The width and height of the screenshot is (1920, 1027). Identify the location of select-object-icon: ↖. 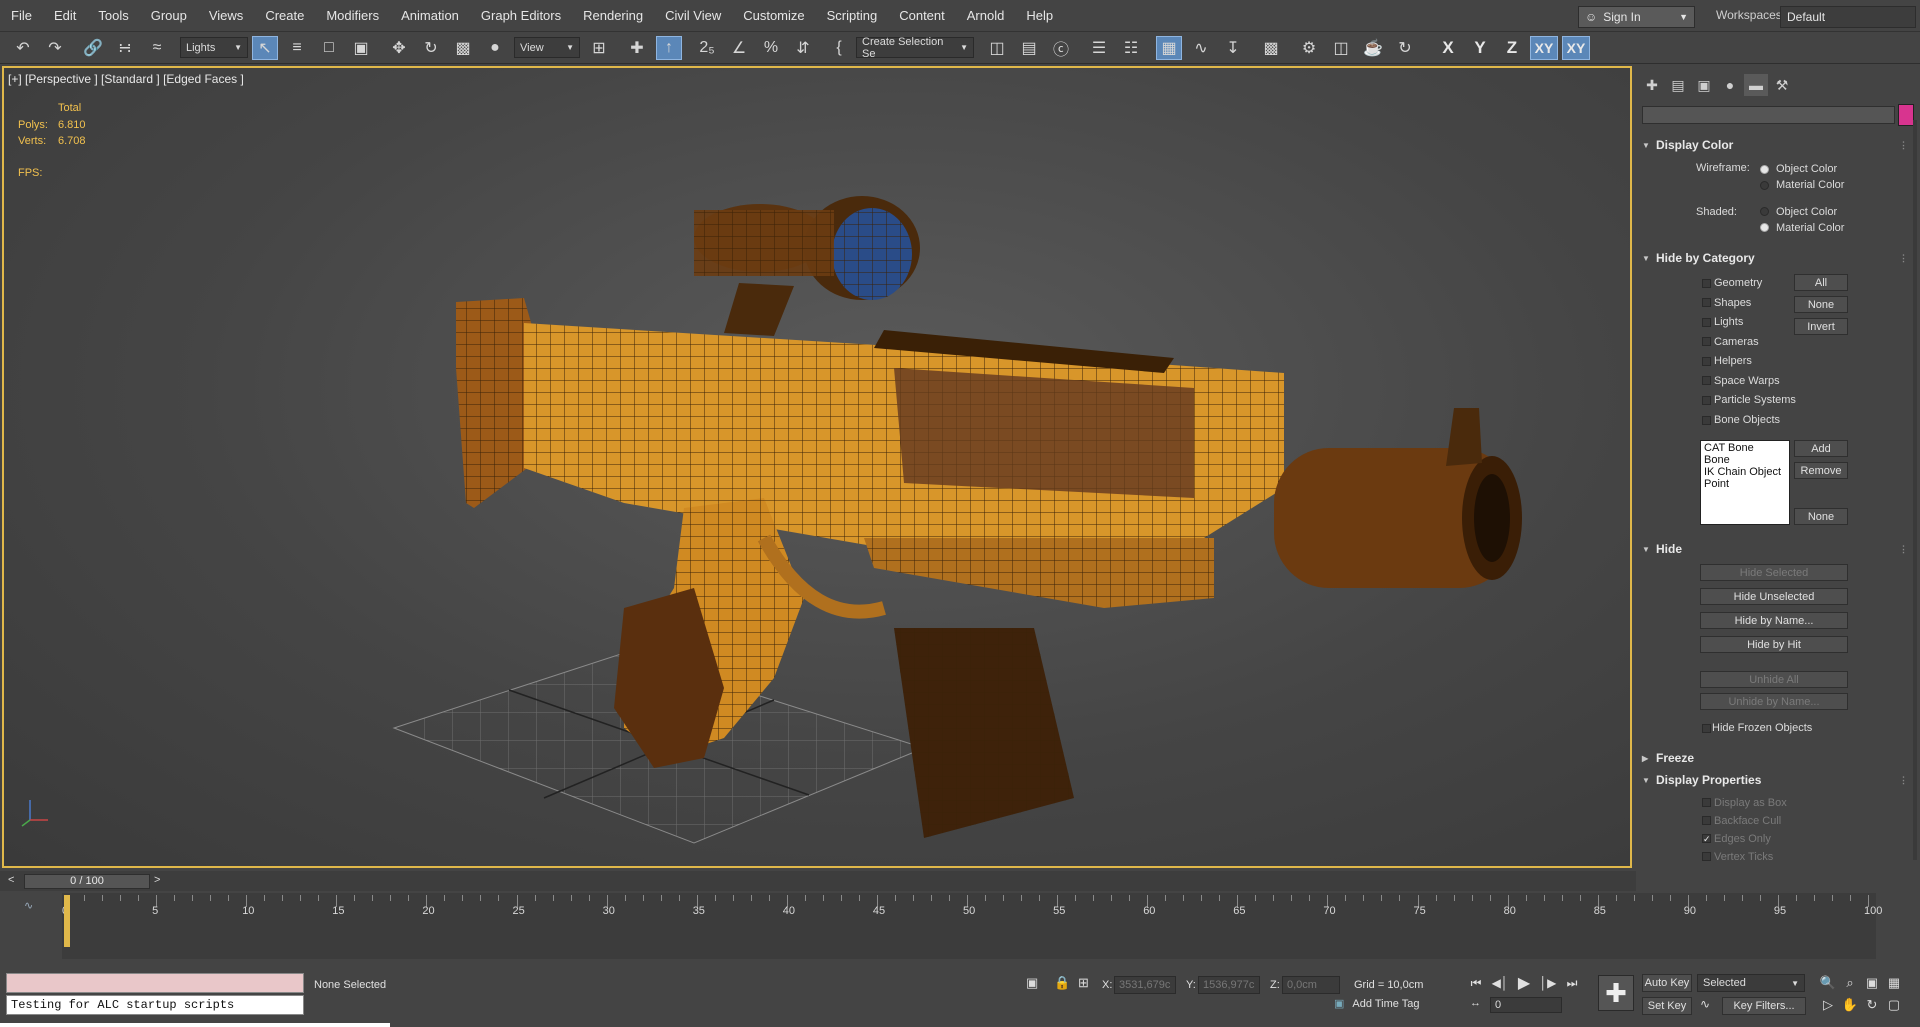
(265, 48).